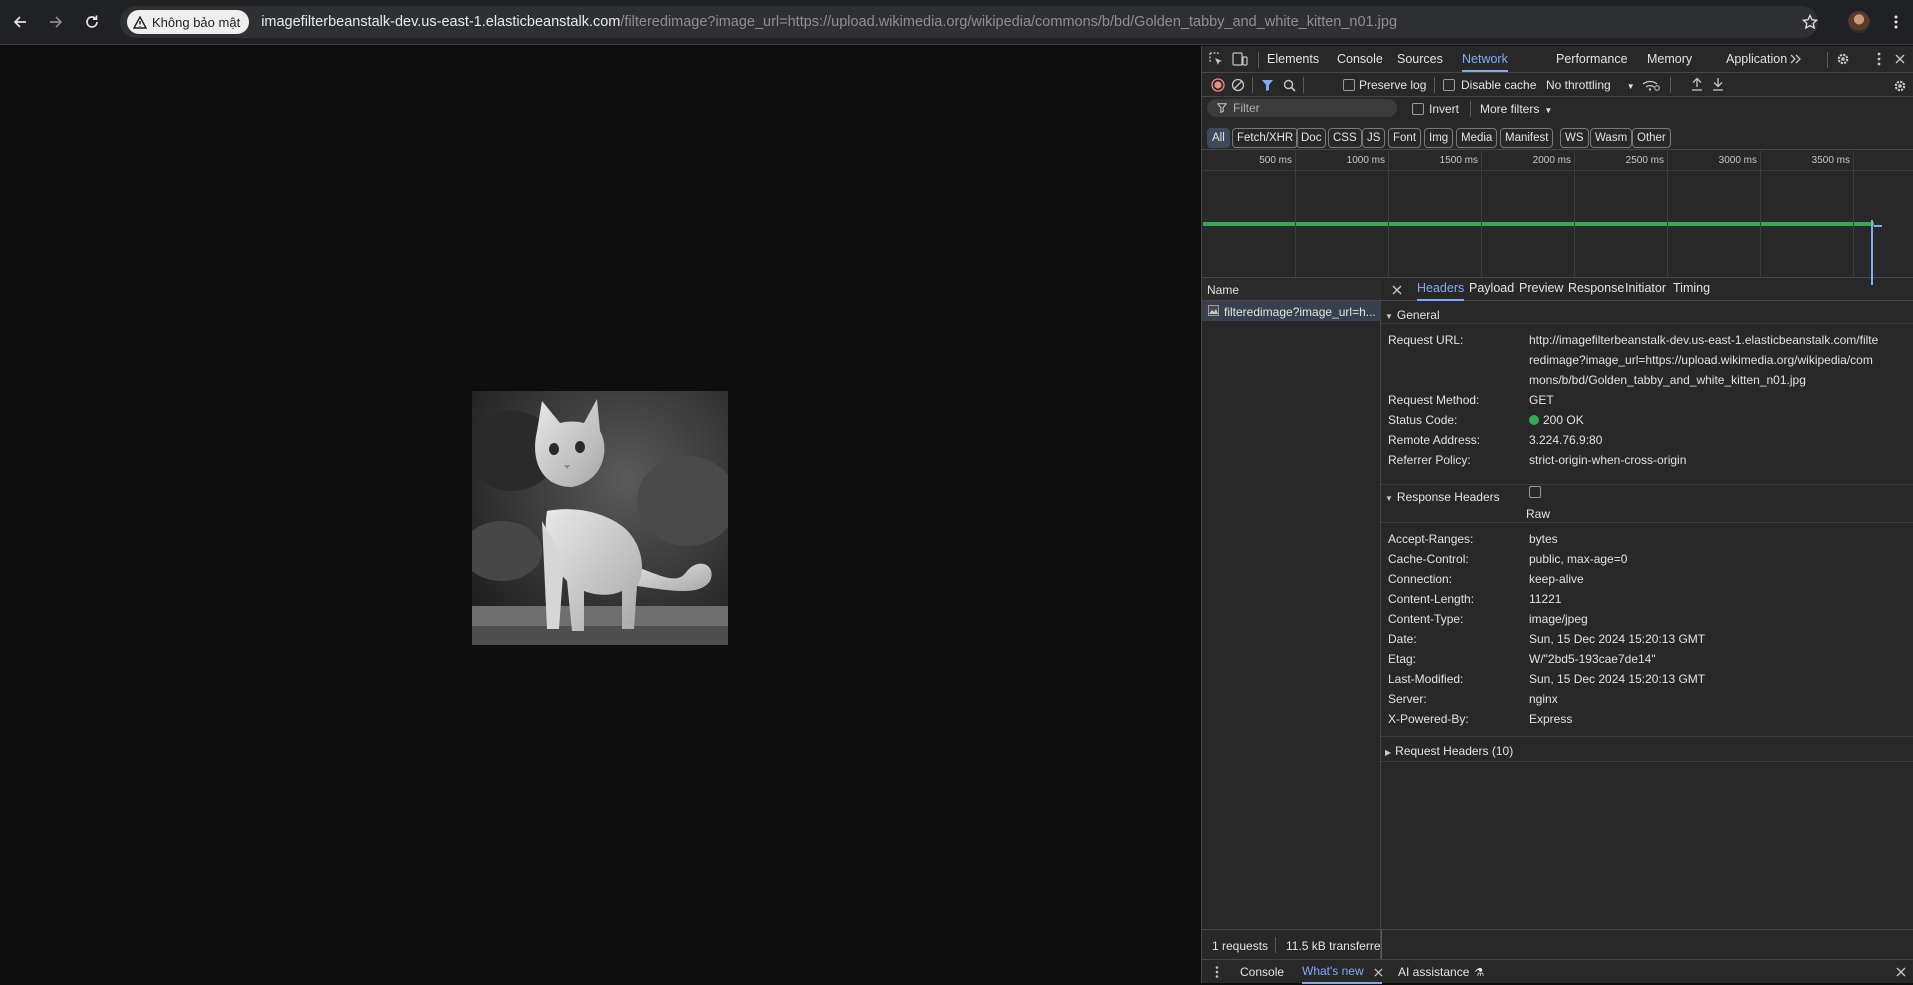 Image resolution: width=1913 pixels, height=985 pixels. I want to click on raw-headers-checkbox, so click(1535, 492).